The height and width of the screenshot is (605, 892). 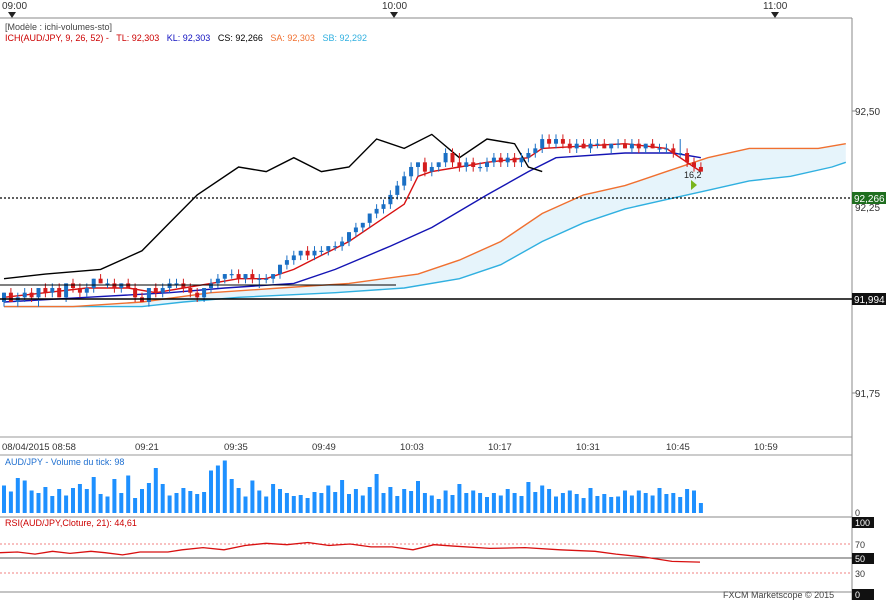 I want to click on volume-axis-label: 0, so click(x=857, y=513).